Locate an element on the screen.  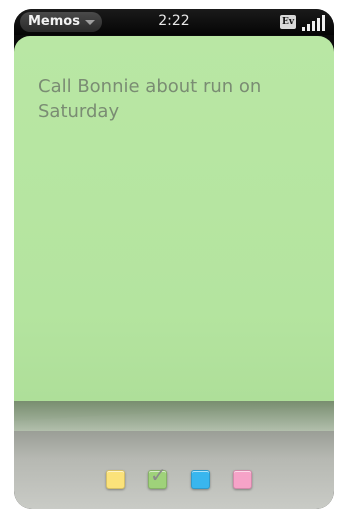
color-picker-tray: ✓ is located at coordinates (174, 470).